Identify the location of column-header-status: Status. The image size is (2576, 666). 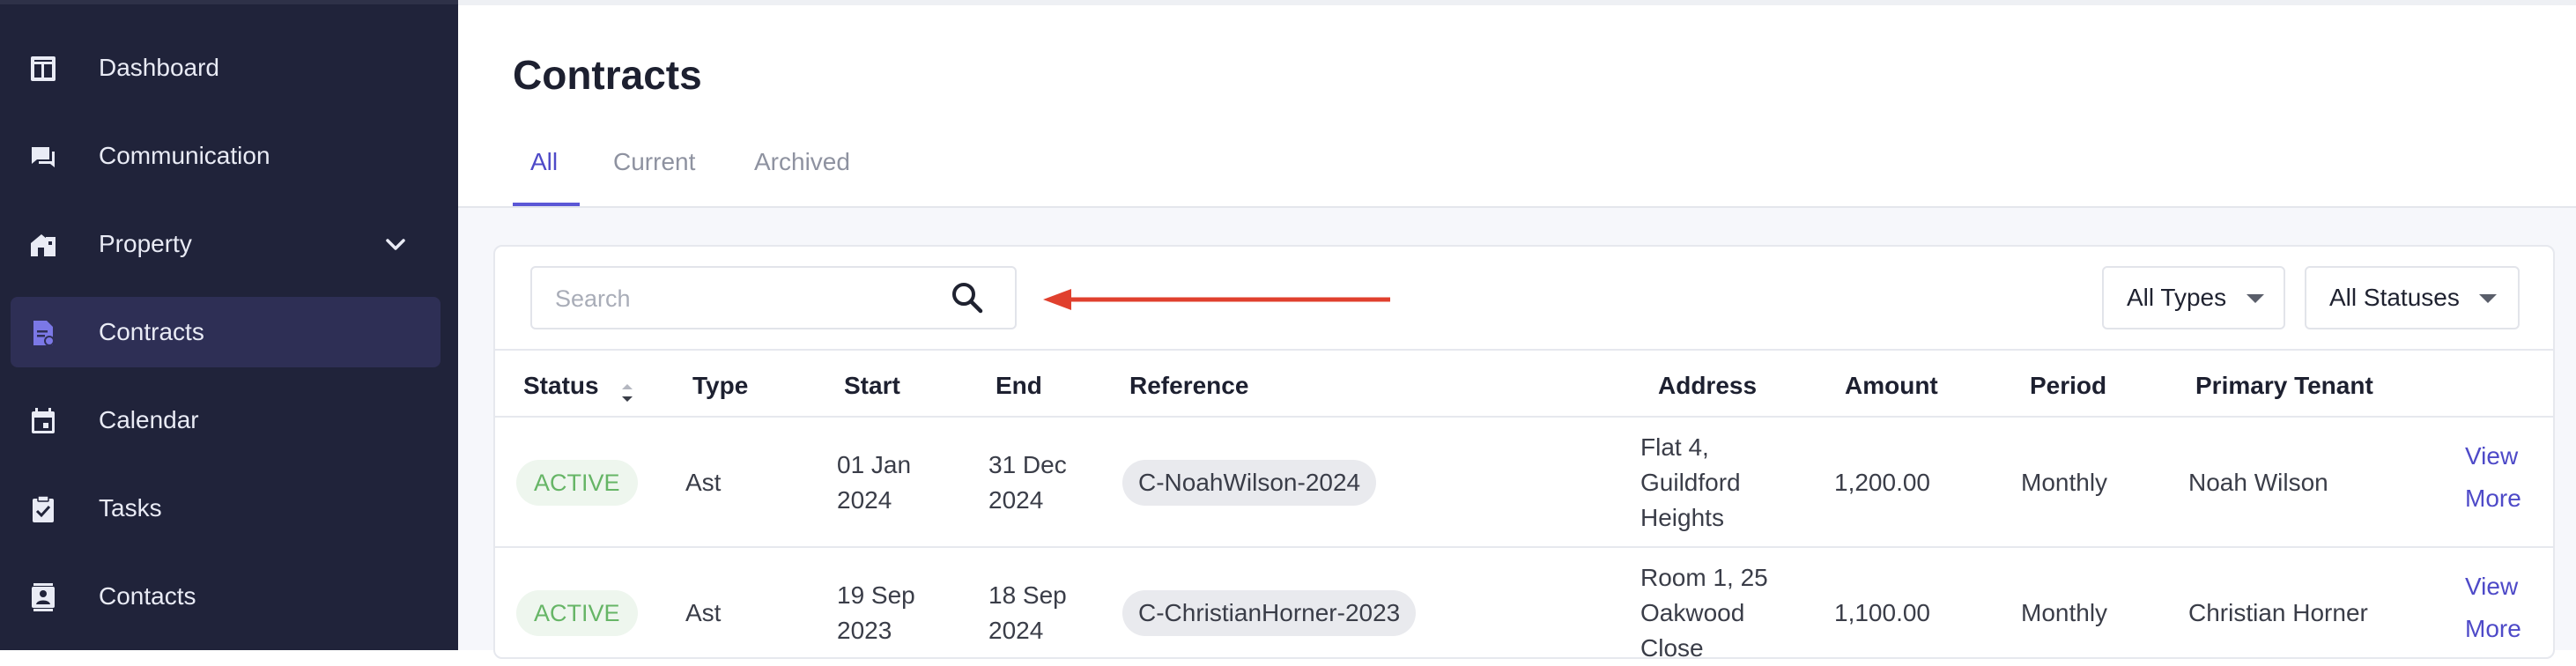
(561, 386).